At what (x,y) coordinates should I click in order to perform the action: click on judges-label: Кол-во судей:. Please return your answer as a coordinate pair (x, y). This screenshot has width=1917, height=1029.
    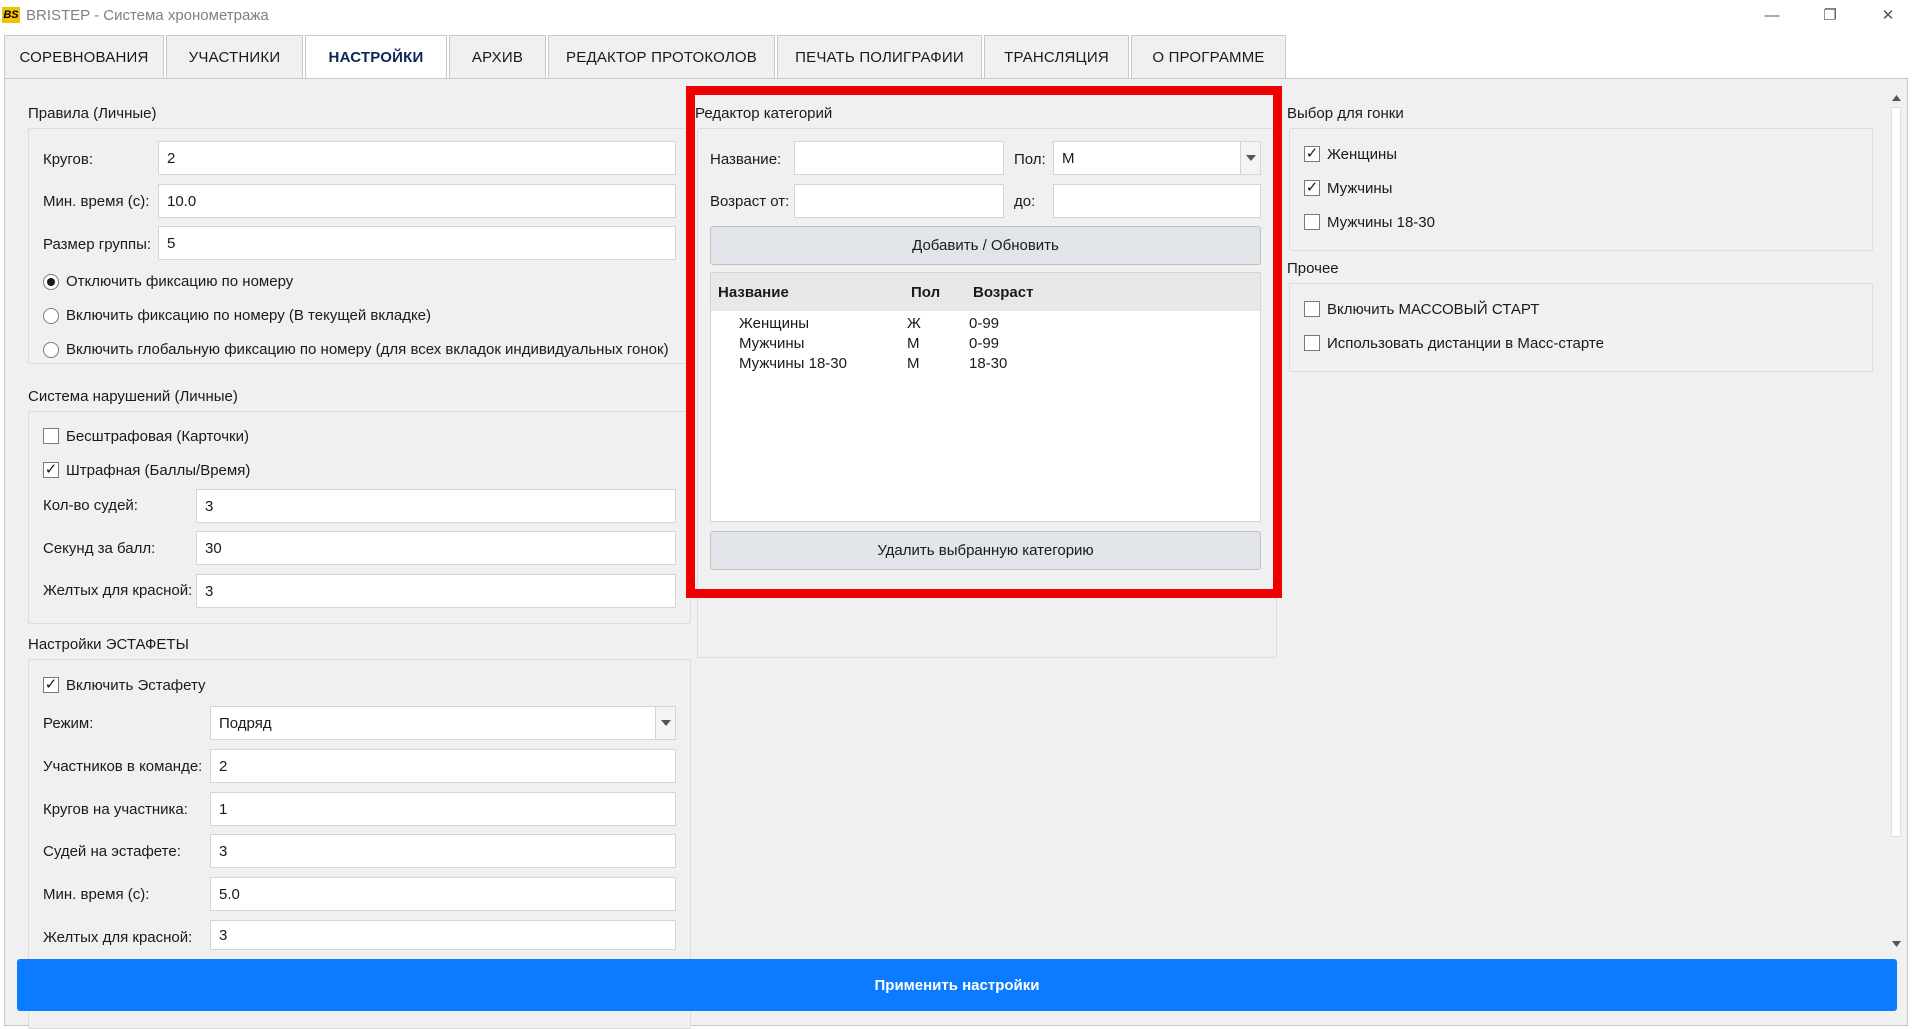
    Looking at the image, I should click on (90, 505).